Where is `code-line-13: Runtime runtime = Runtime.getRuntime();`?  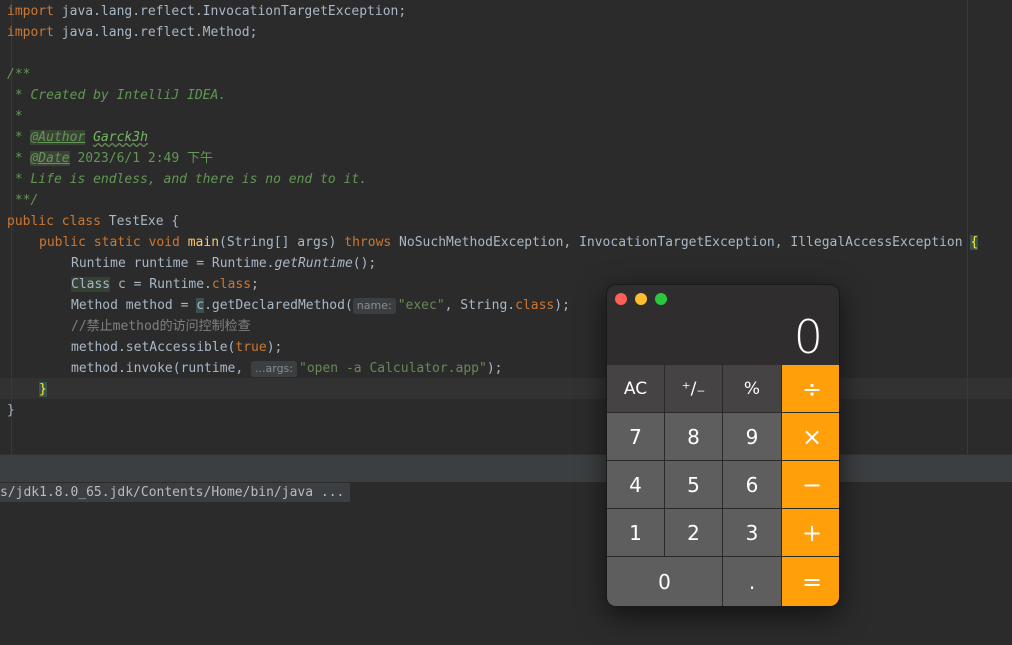 code-line-13: Runtime runtime = Runtime.getRuntime(); is located at coordinates (223, 263).